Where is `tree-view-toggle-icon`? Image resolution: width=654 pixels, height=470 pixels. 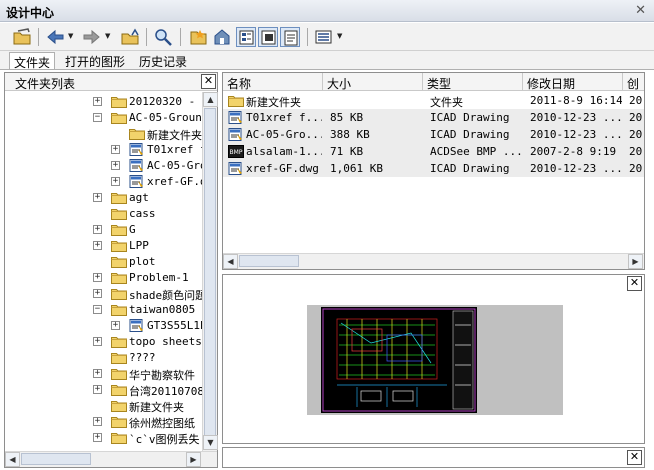 tree-view-toggle-icon is located at coordinates (246, 37).